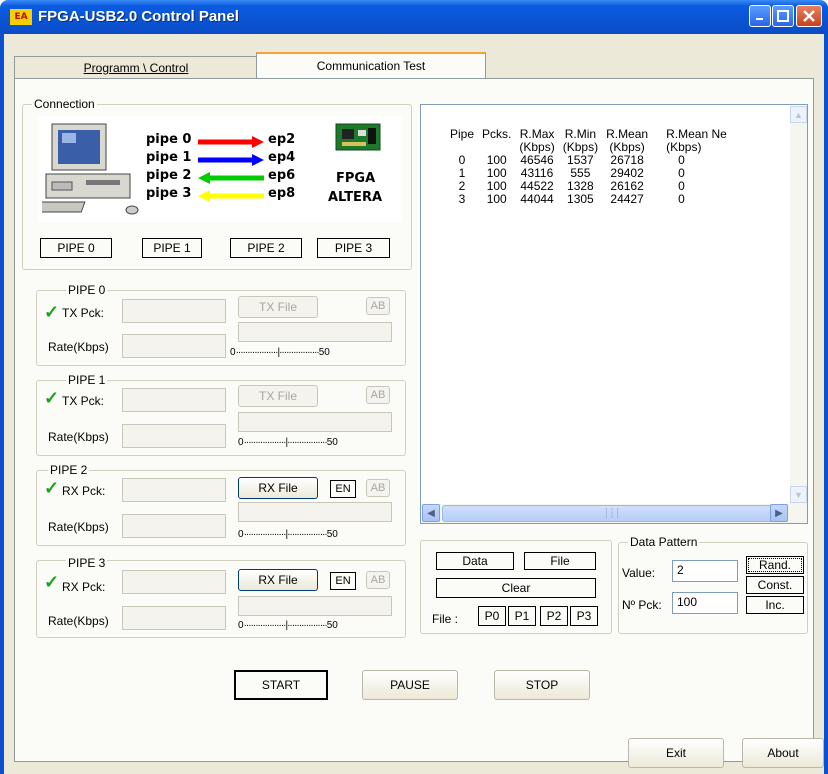 This screenshot has width=828, height=774. I want to click on scroll-right-button: ▶, so click(779, 513).